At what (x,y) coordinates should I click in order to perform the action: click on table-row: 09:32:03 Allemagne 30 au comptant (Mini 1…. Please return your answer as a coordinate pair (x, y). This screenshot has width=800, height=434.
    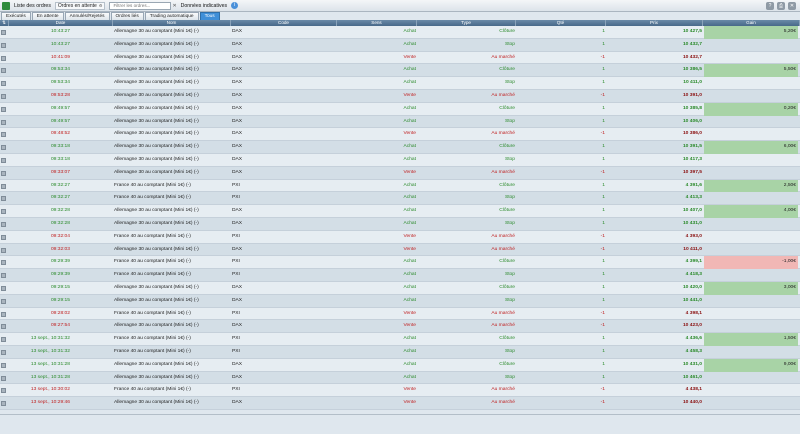
    Looking at the image, I should click on (400, 250).